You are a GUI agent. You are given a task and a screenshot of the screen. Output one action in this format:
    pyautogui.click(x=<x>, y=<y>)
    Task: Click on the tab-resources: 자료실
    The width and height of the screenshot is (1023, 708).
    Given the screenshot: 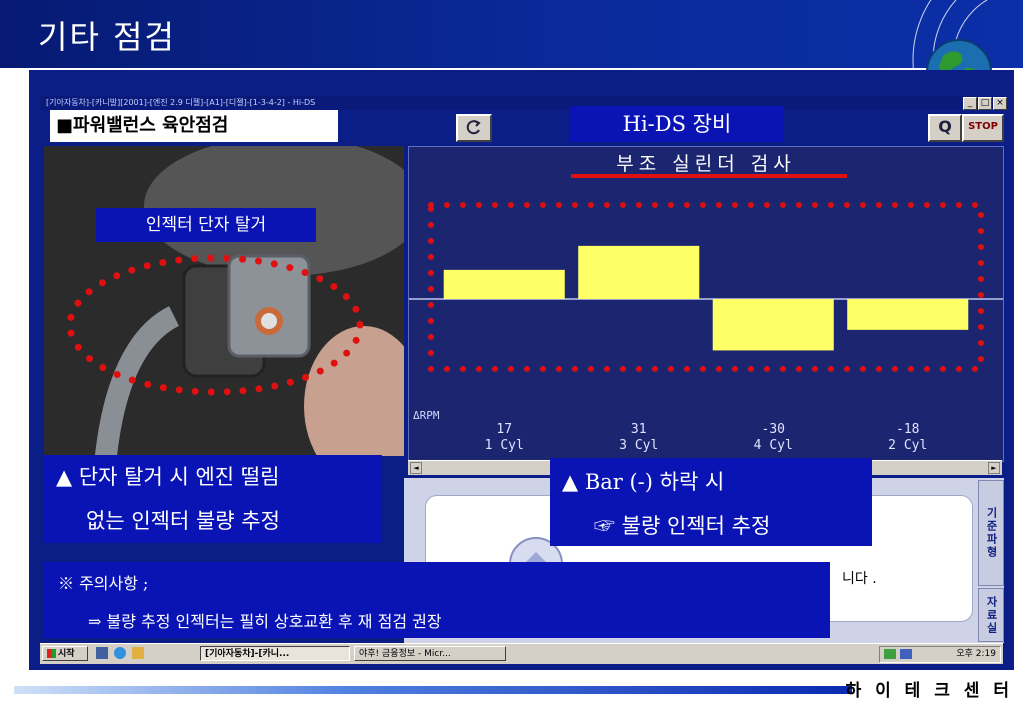 What is the action you would take?
    pyautogui.click(x=991, y=615)
    